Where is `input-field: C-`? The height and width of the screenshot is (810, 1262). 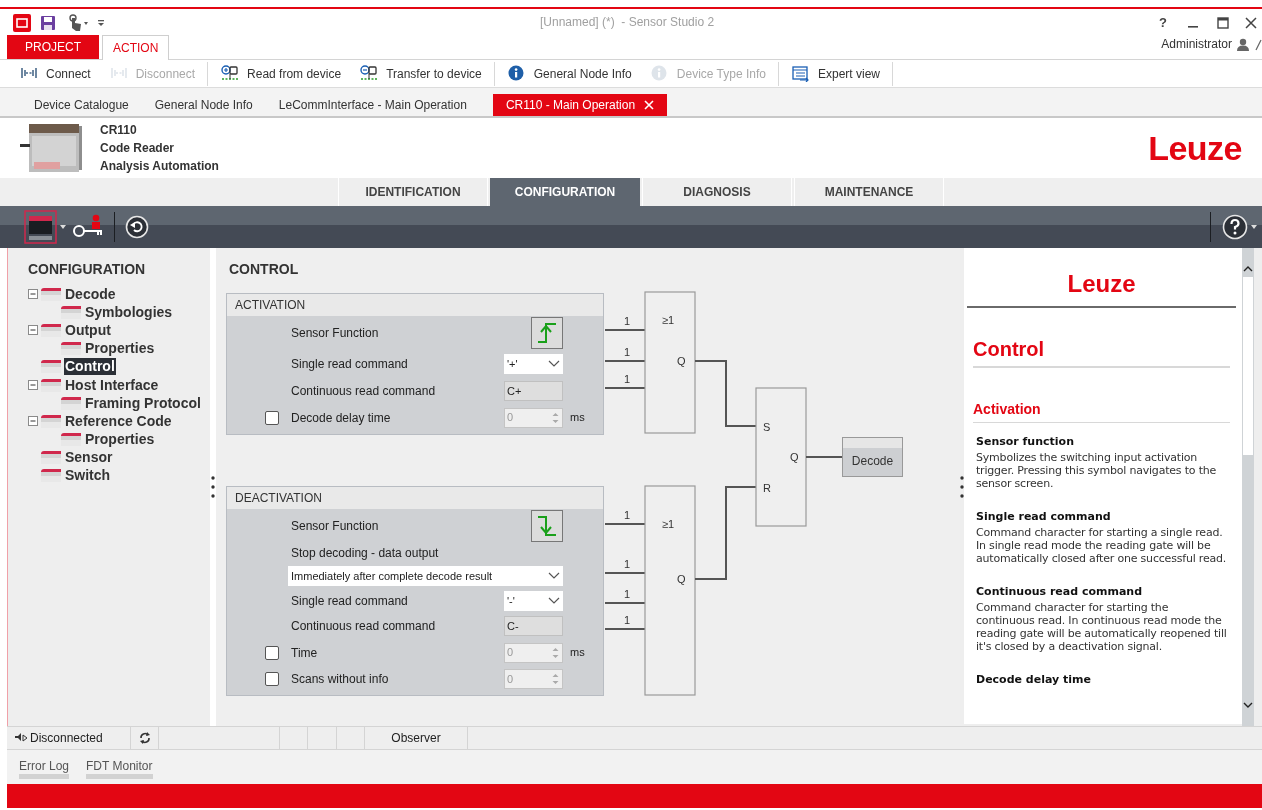 input-field: C- is located at coordinates (533, 626).